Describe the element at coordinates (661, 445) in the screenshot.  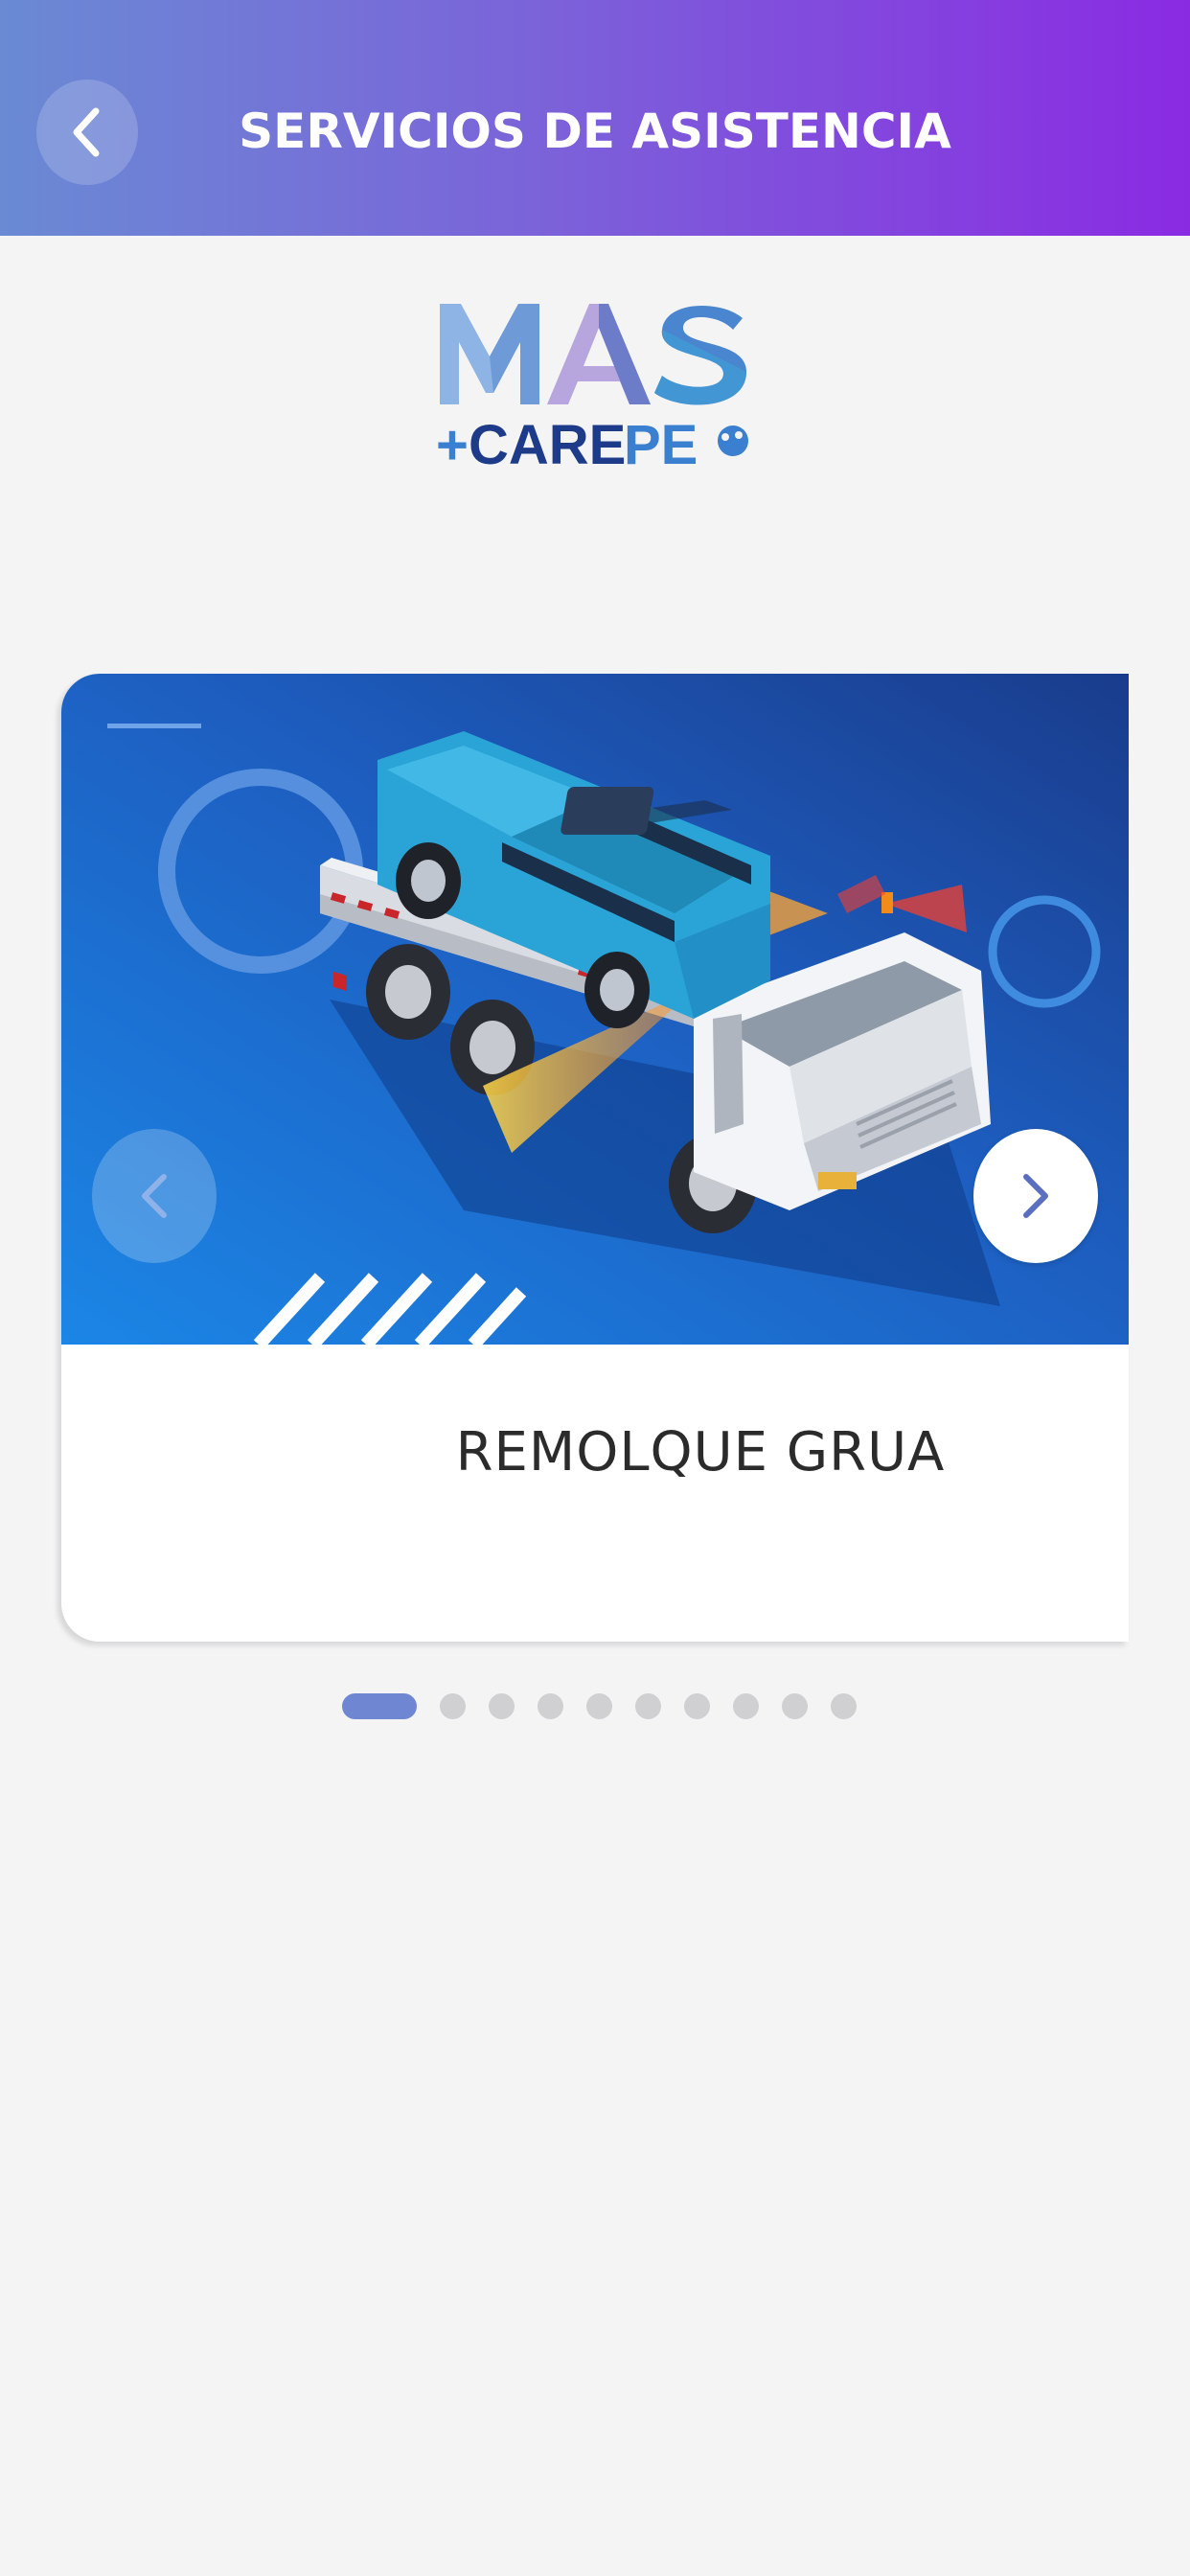
I see `svg-text: PE` at that location.